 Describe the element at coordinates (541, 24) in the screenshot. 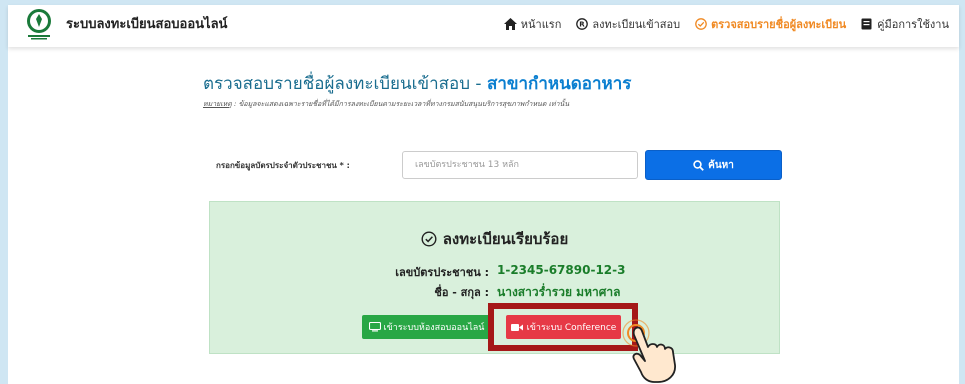

I see `nav-home-label: หน้าแรก` at that location.